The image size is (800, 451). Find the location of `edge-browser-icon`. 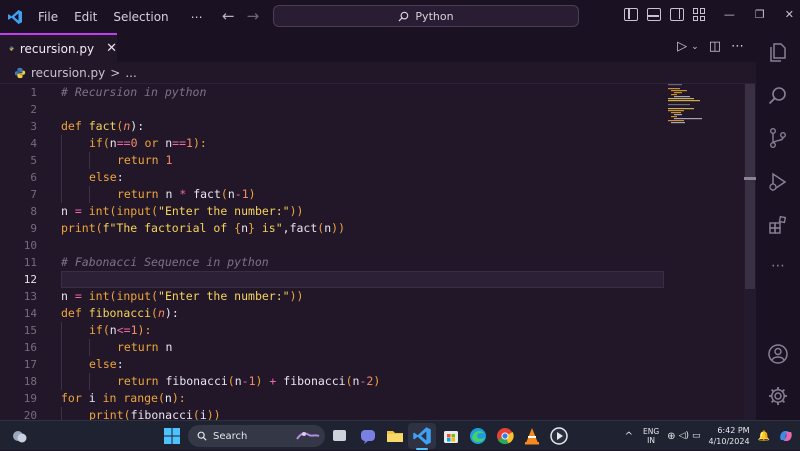

edge-browser-icon is located at coordinates (478, 436).